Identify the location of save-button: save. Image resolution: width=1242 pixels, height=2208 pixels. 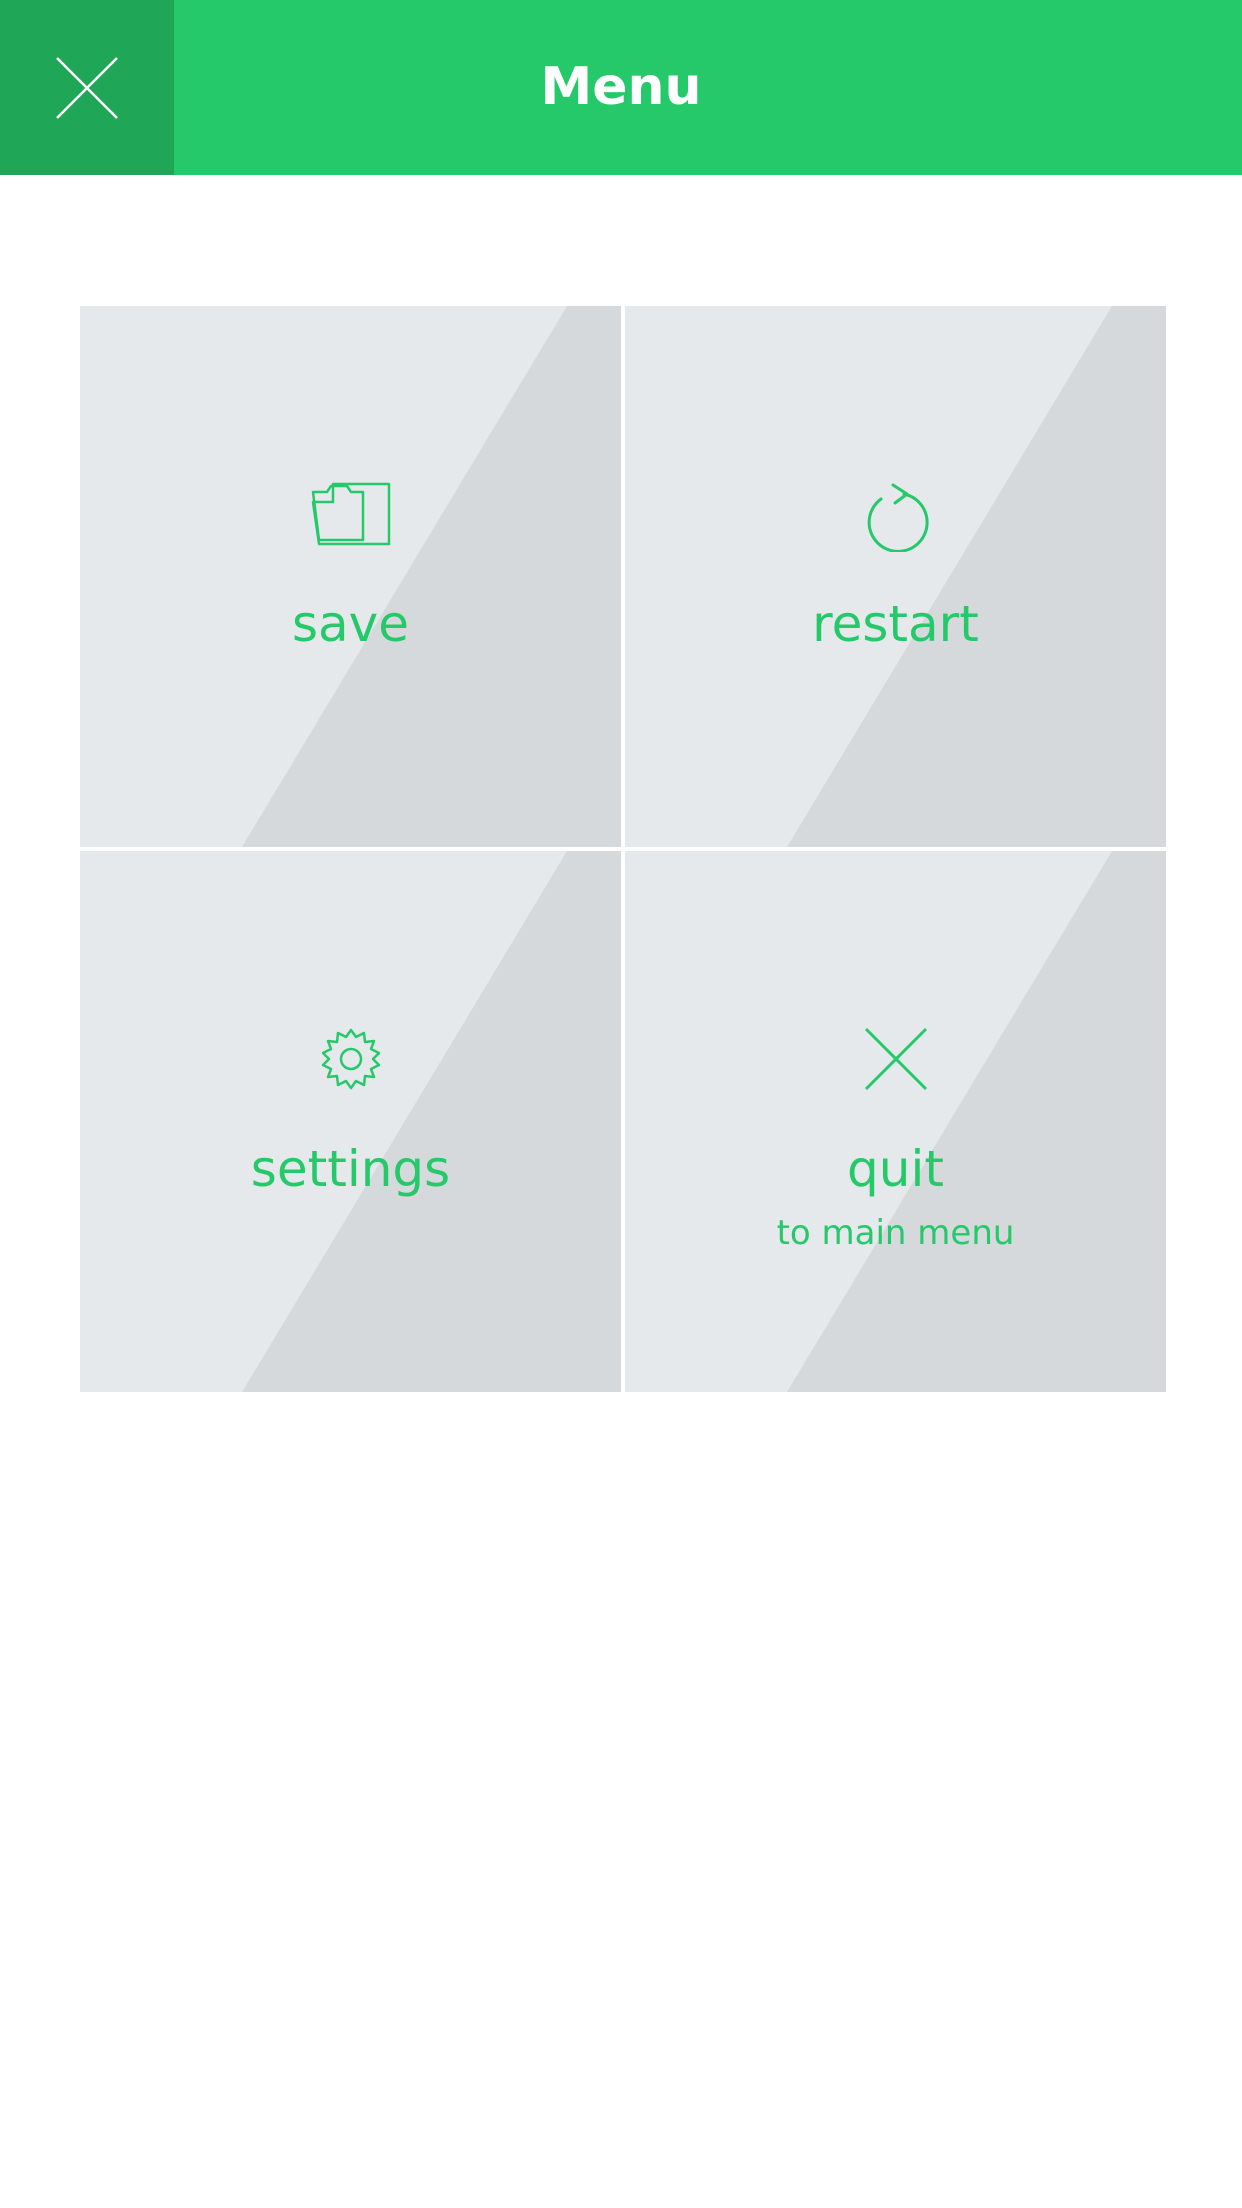
(350, 576).